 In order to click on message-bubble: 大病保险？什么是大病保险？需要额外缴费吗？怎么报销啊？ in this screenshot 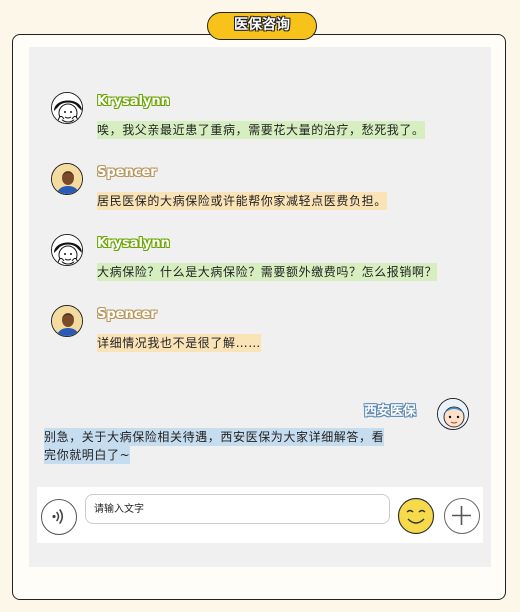, I will do `click(267, 272)`.